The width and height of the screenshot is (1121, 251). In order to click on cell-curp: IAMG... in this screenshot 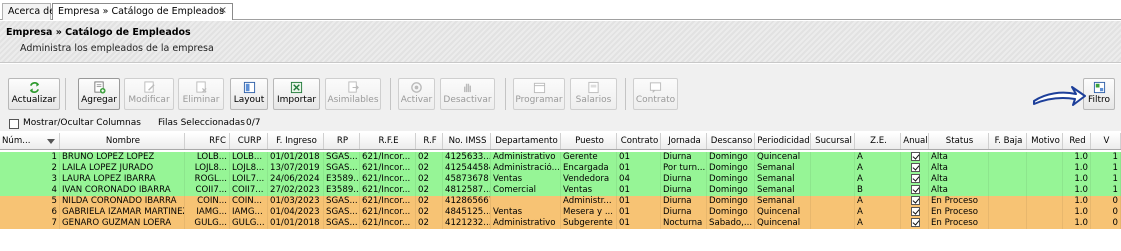, I will do `click(249, 212)`.